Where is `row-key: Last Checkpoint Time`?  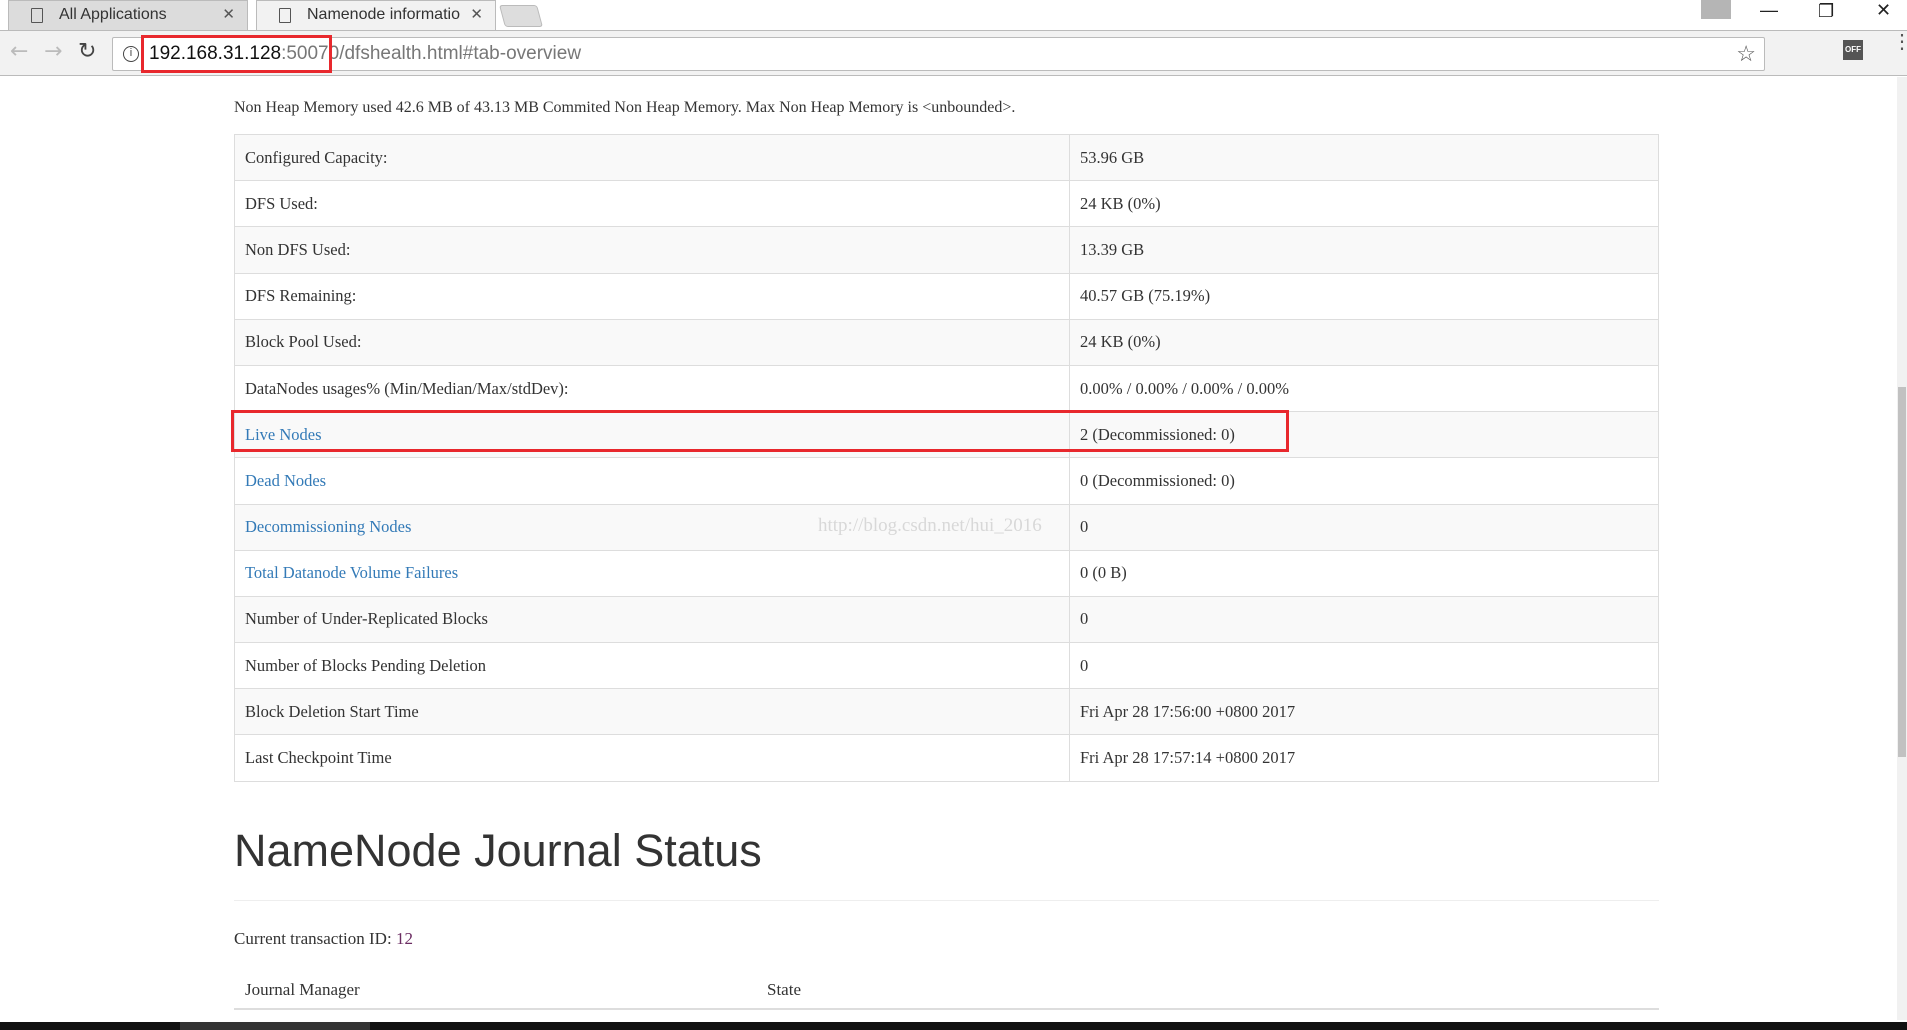 row-key: Last Checkpoint Time is located at coordinates (318, 758).